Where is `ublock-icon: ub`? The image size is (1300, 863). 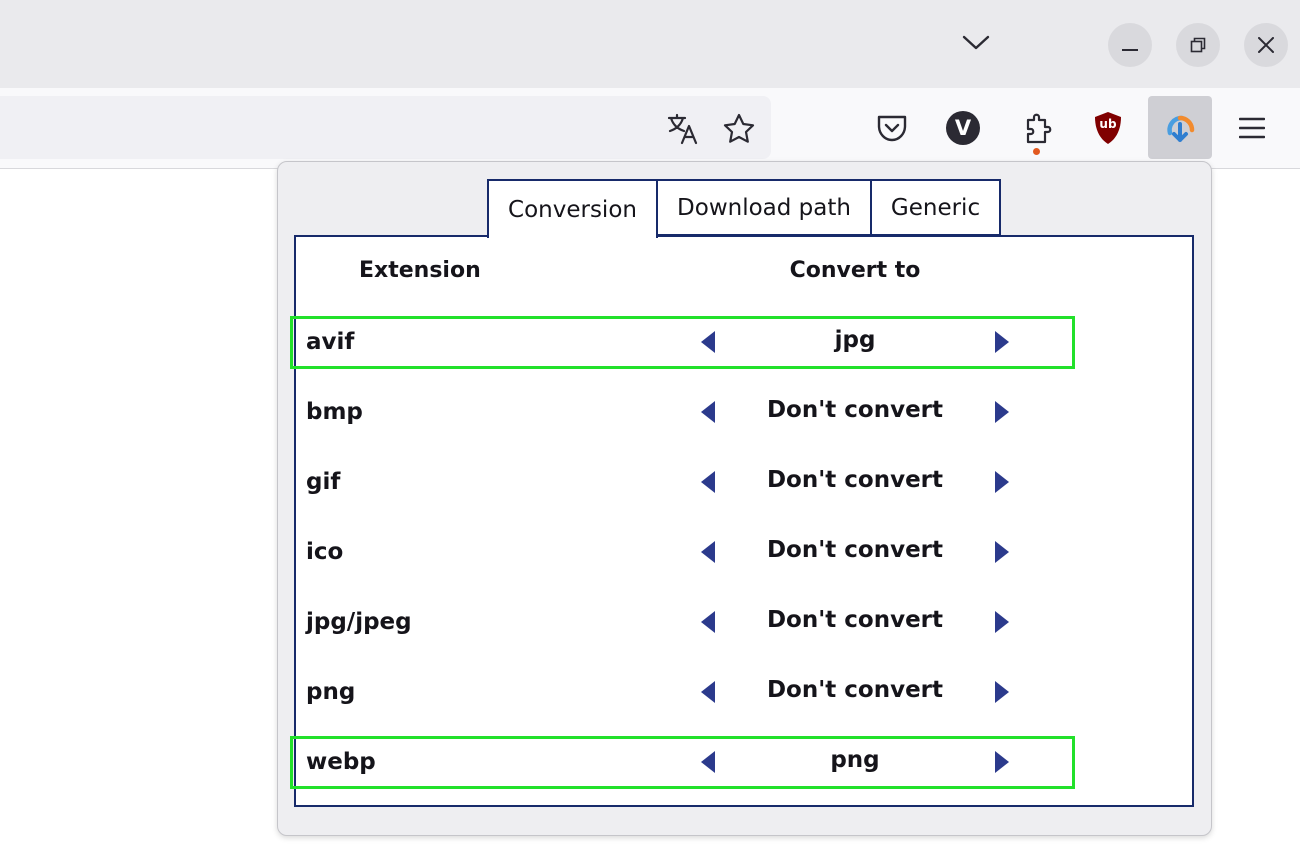 ublock-icon: ub is located at coordinates (1108, 128).